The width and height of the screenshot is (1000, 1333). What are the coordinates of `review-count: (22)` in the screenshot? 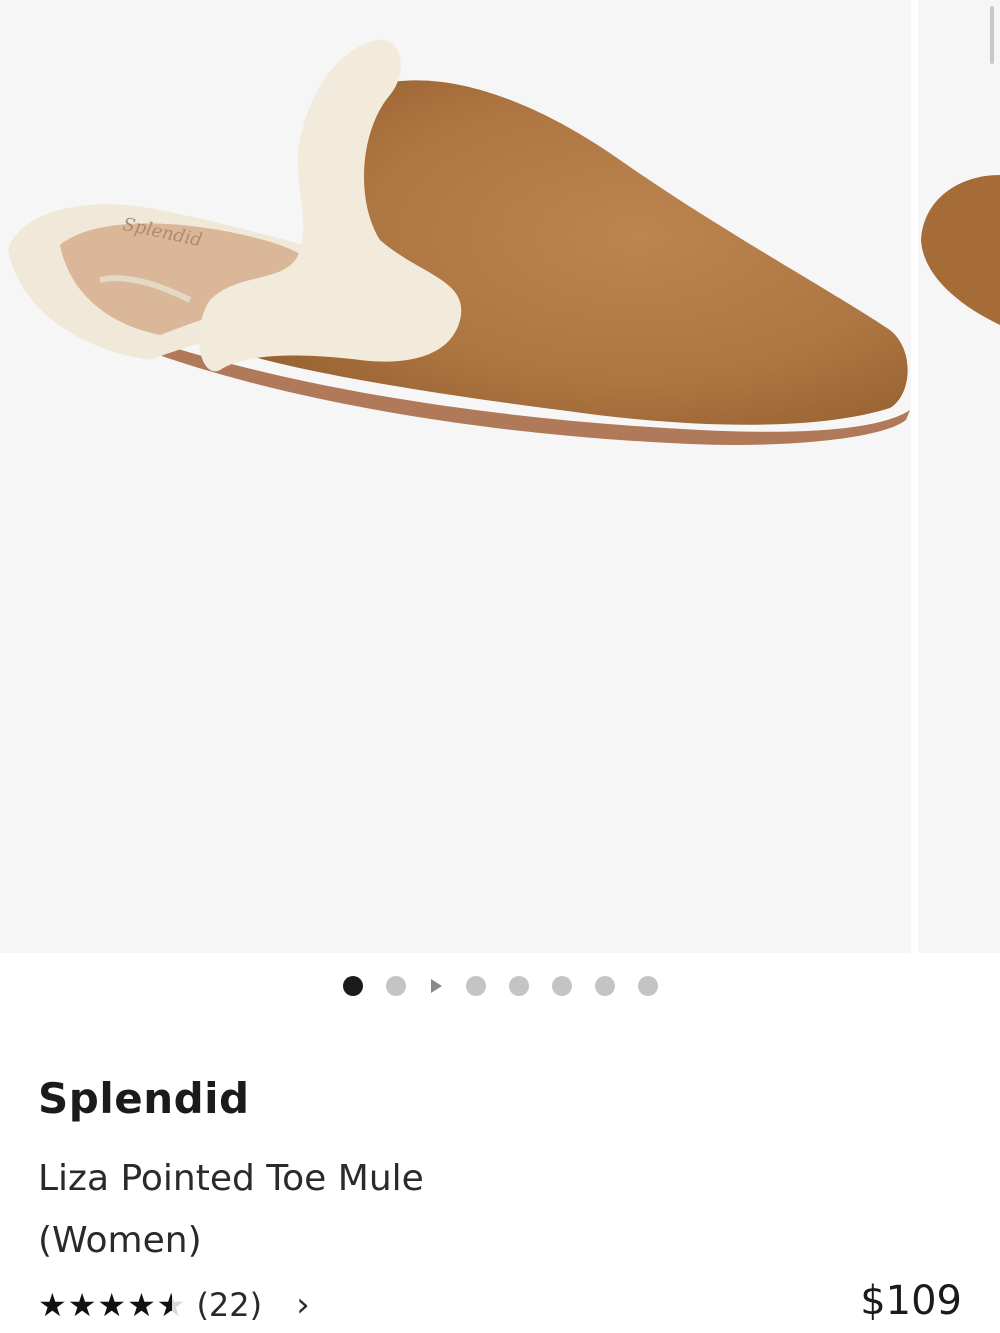 It's located at (229, 1305).